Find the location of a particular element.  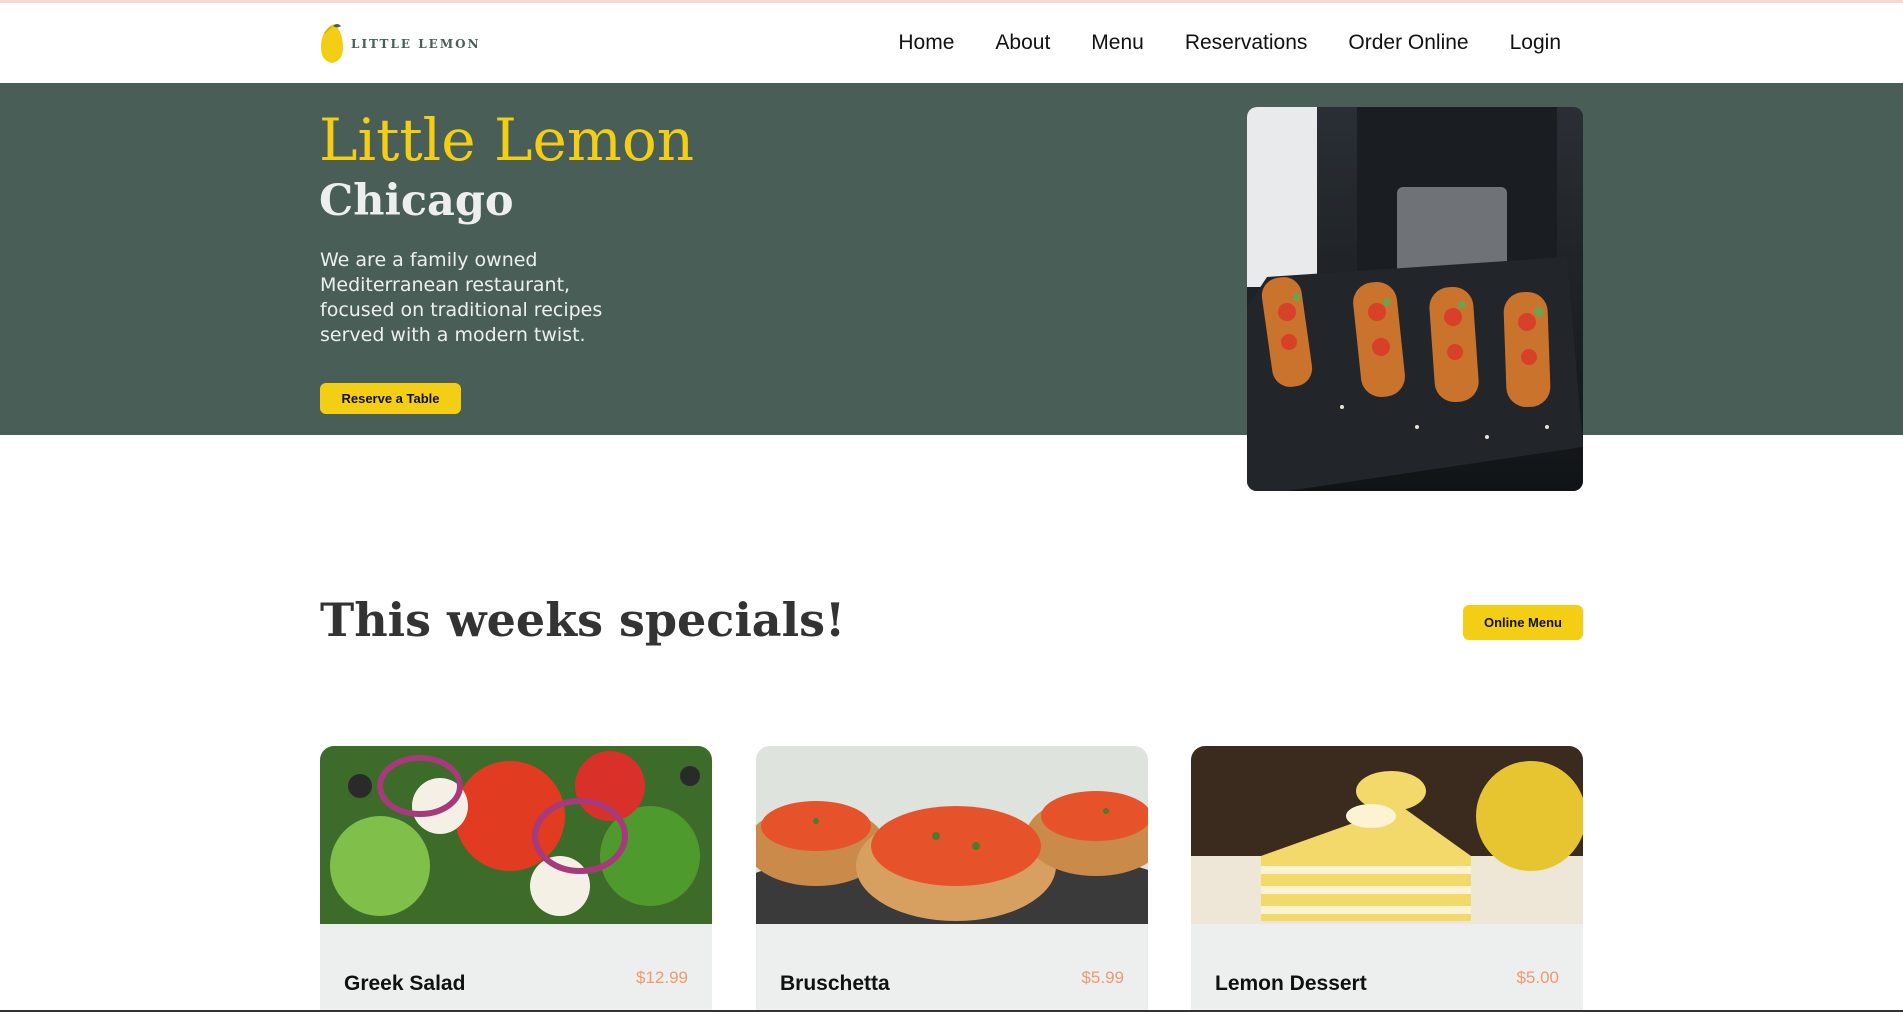

card-title: Bruschetta is located at coordinates (835, 983).